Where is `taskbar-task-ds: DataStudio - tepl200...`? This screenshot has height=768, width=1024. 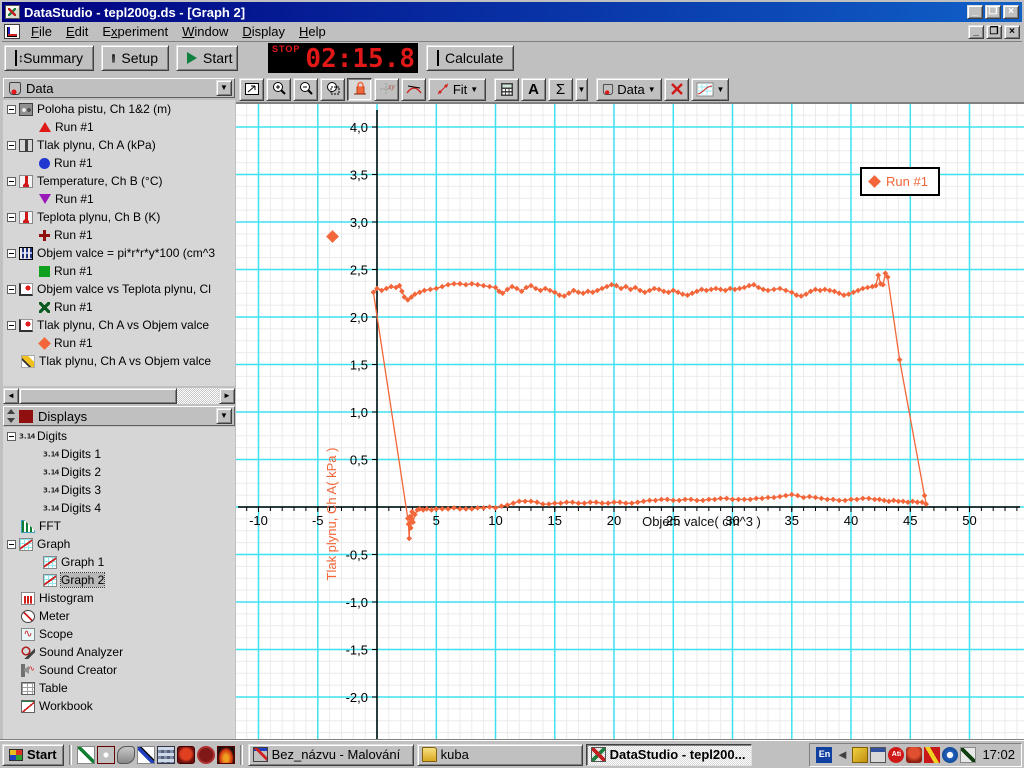
taskbar-task-ds: DataStudio - tepl200... is located at coordinates (668, 754).